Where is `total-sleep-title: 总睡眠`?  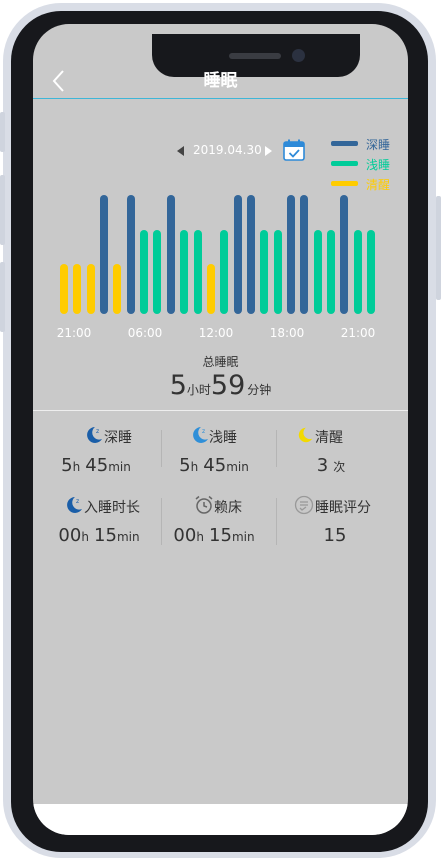 total-sleep-title: 总睡眠 is located at coordinates (220, 362).